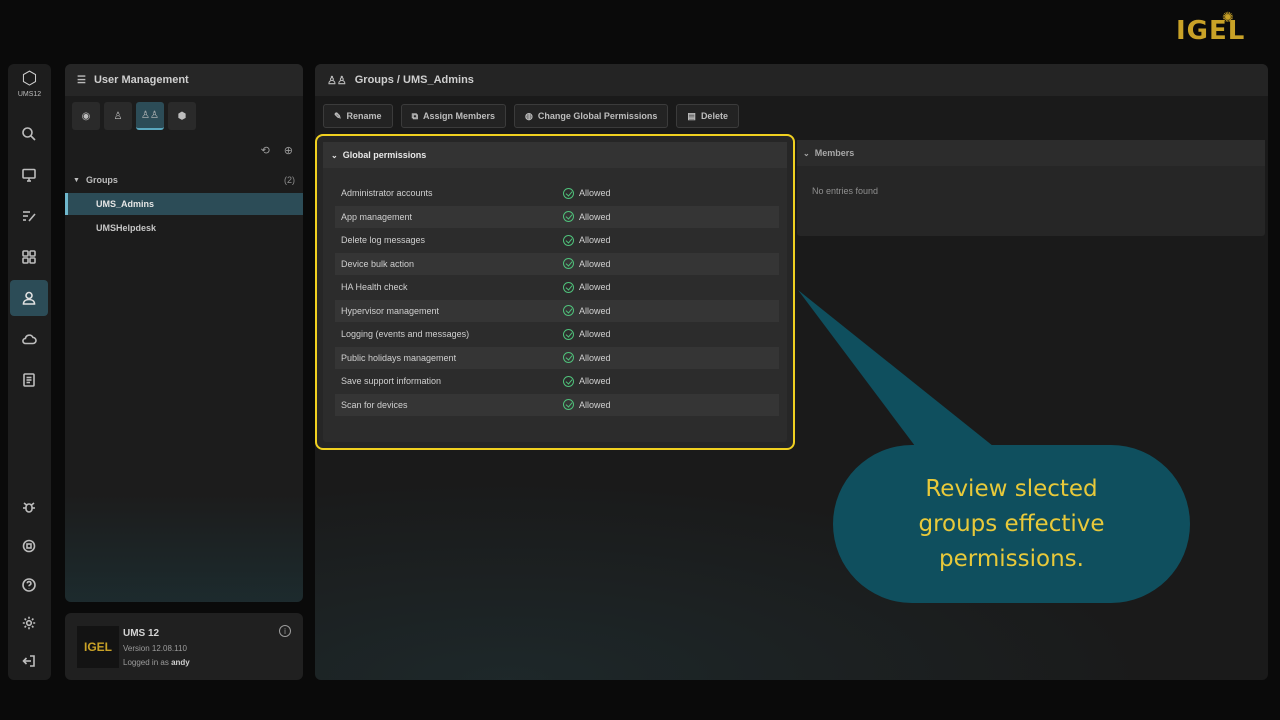 Image resolution: width=1280 pixels, height=720 pixels. I want to click on nav-search-button, so click(29, 134).